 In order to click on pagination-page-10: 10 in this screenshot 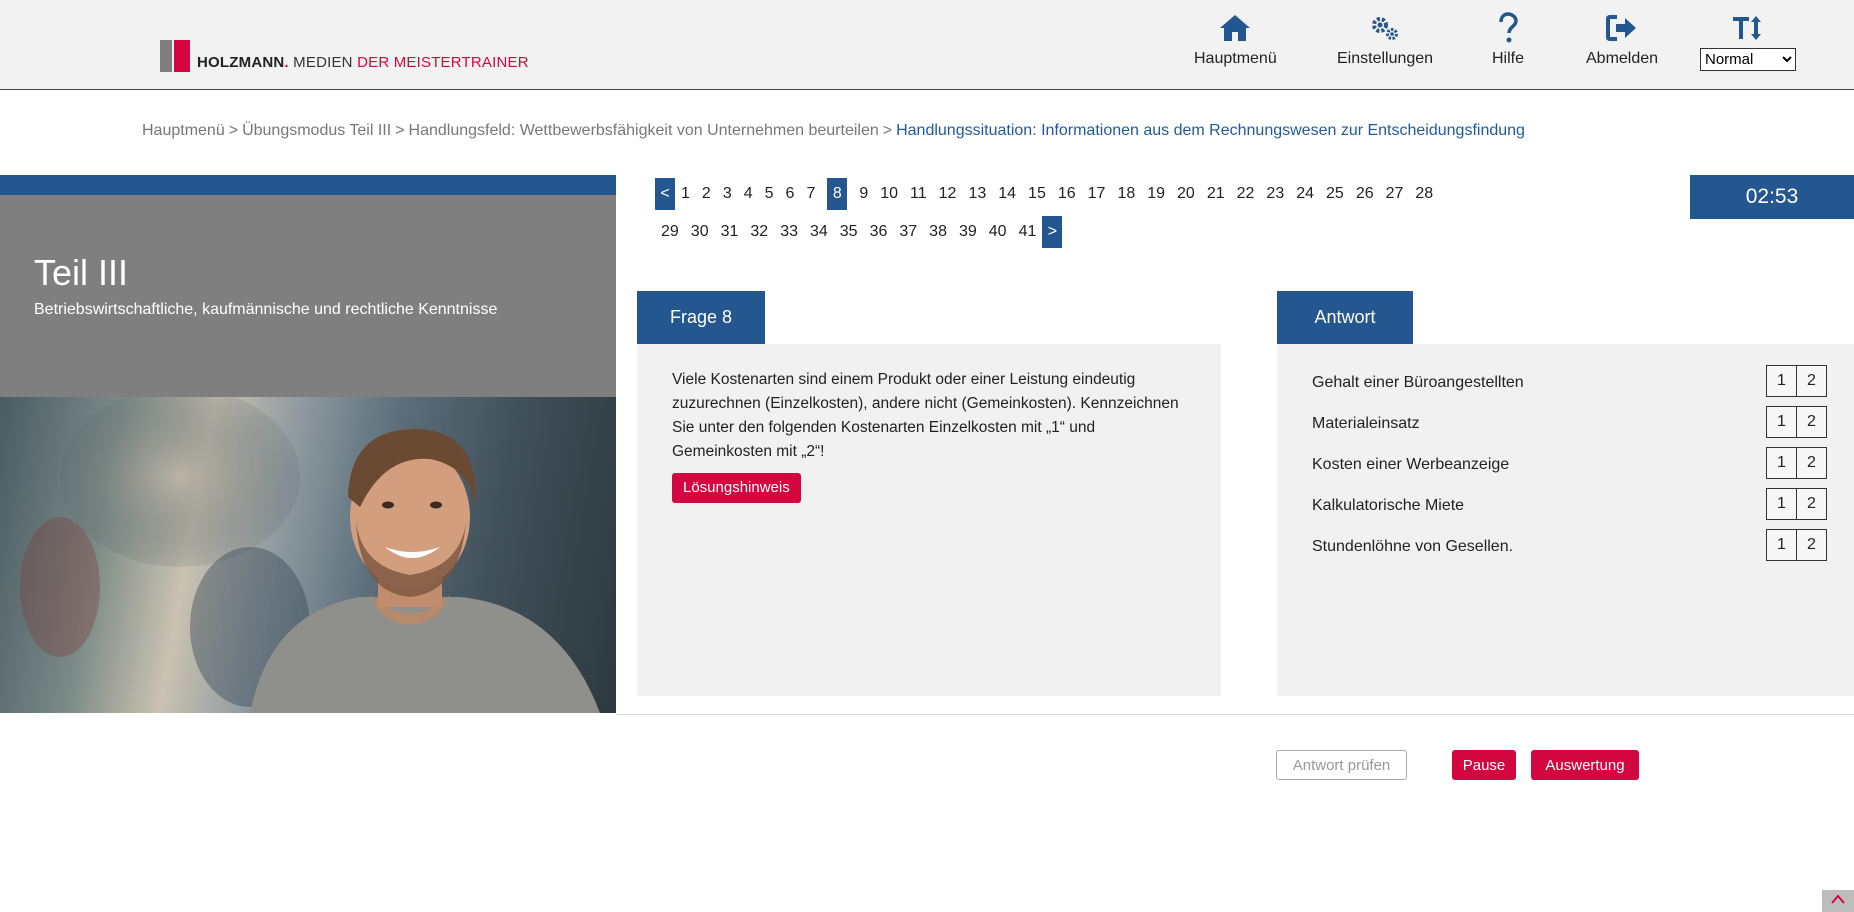, I will do `click(889, 194)`.